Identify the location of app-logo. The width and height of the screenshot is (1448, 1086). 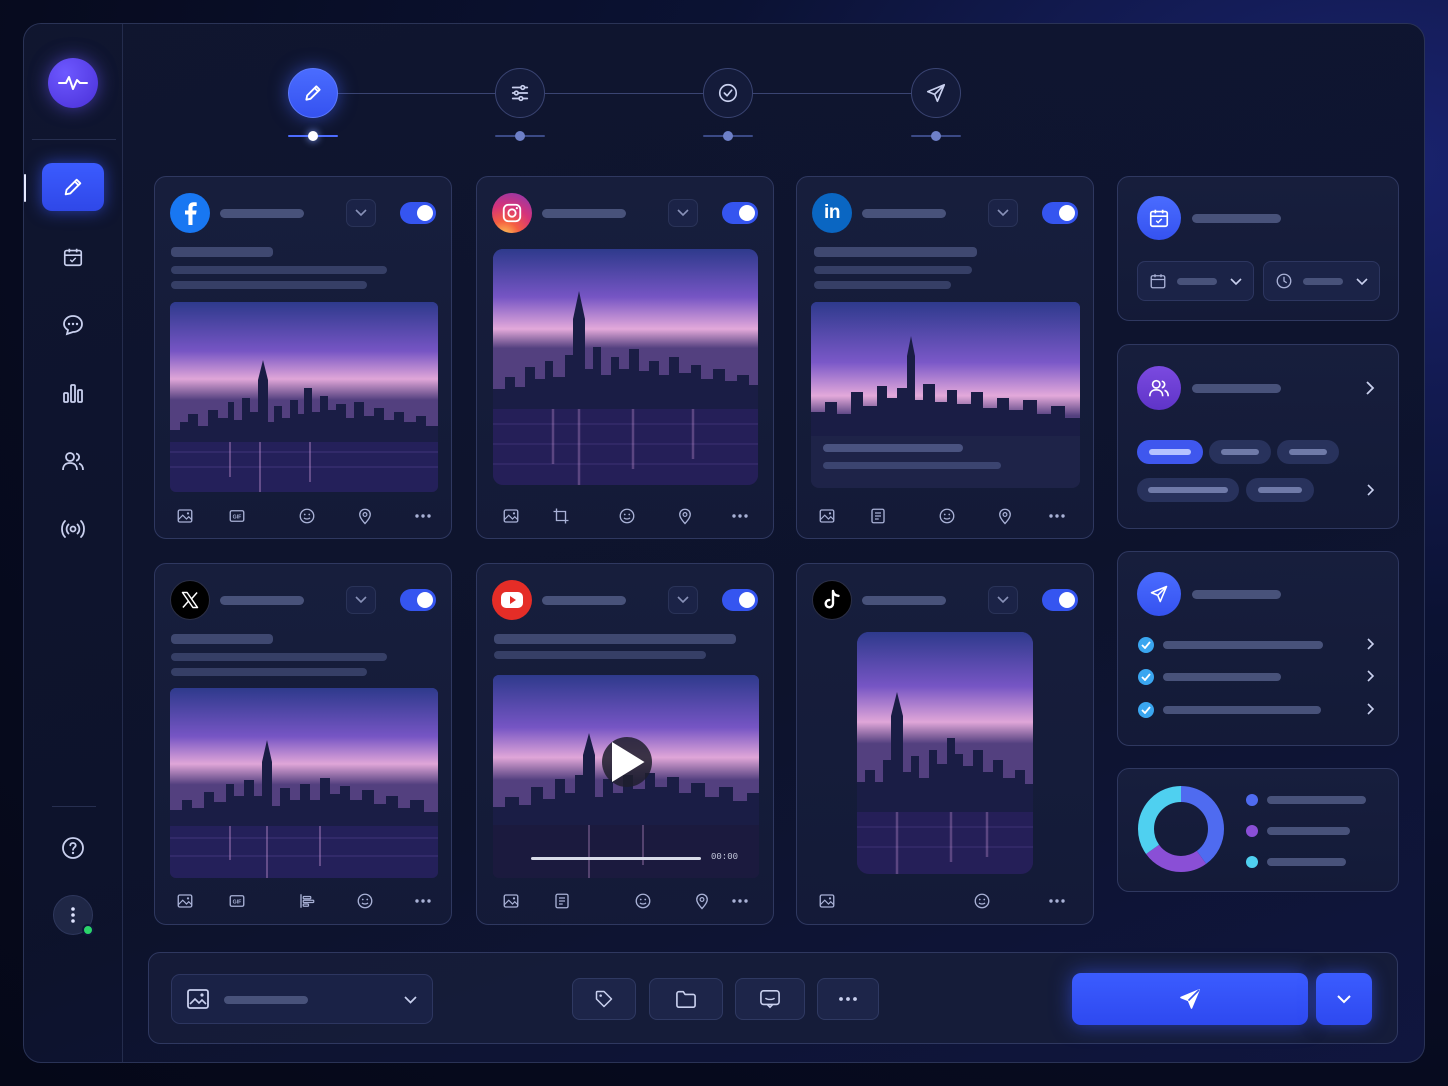
(73, 83).